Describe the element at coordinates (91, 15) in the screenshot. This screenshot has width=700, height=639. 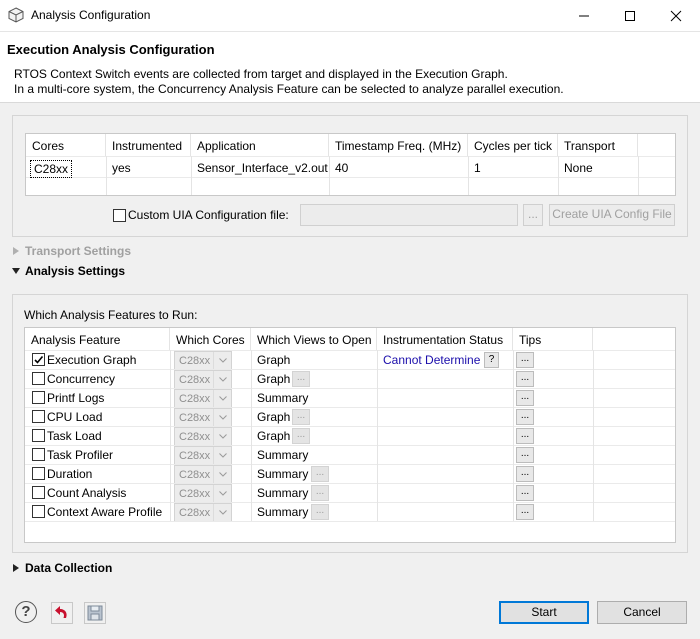
I see `window-title: Analysis Configuration` at that location.